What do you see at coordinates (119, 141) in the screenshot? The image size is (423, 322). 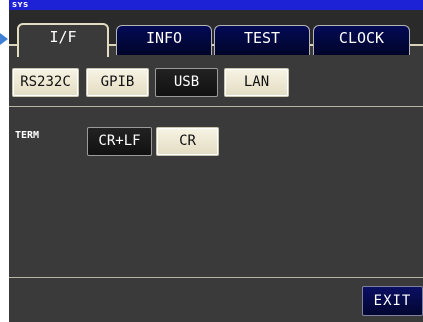 I see `term-crlf-button: CR+LF` at bounding box center [119, 141].